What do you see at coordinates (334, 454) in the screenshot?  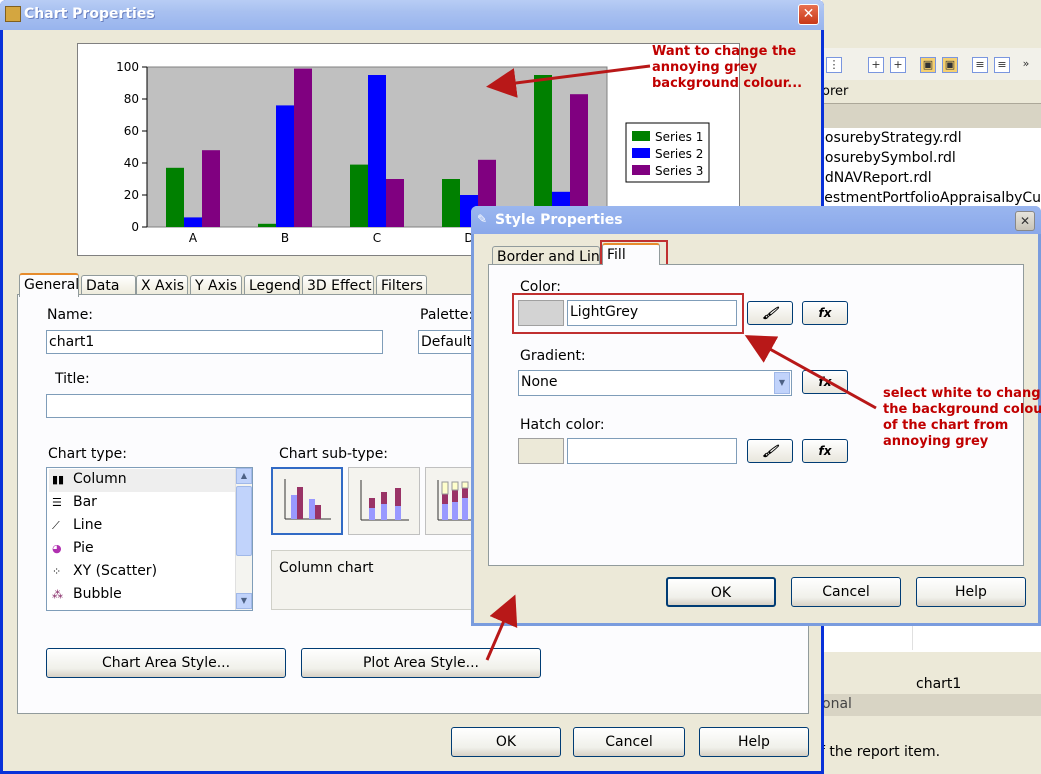 I see `chart-subtype-label: Chart sub-type:` at bounding box center [334, 454].